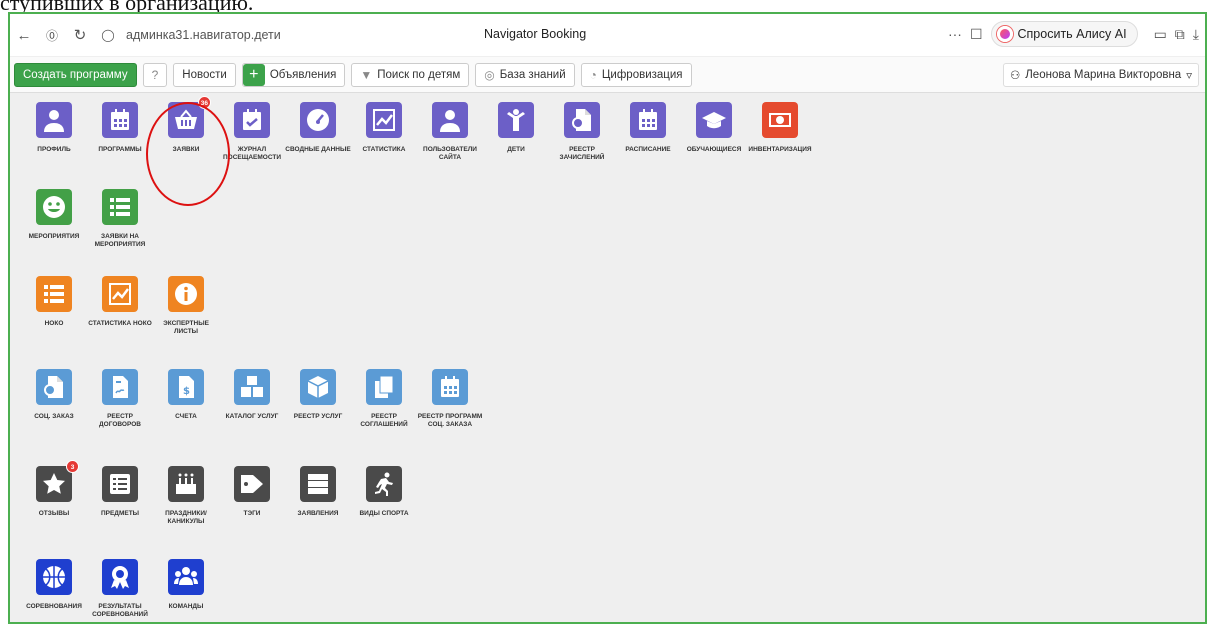 The width and height of the screenshot is (1207, 624). Describe the element at coordinates (186, 327) in the screenshot. I see `tile-label: Экспертные листы` at that location.